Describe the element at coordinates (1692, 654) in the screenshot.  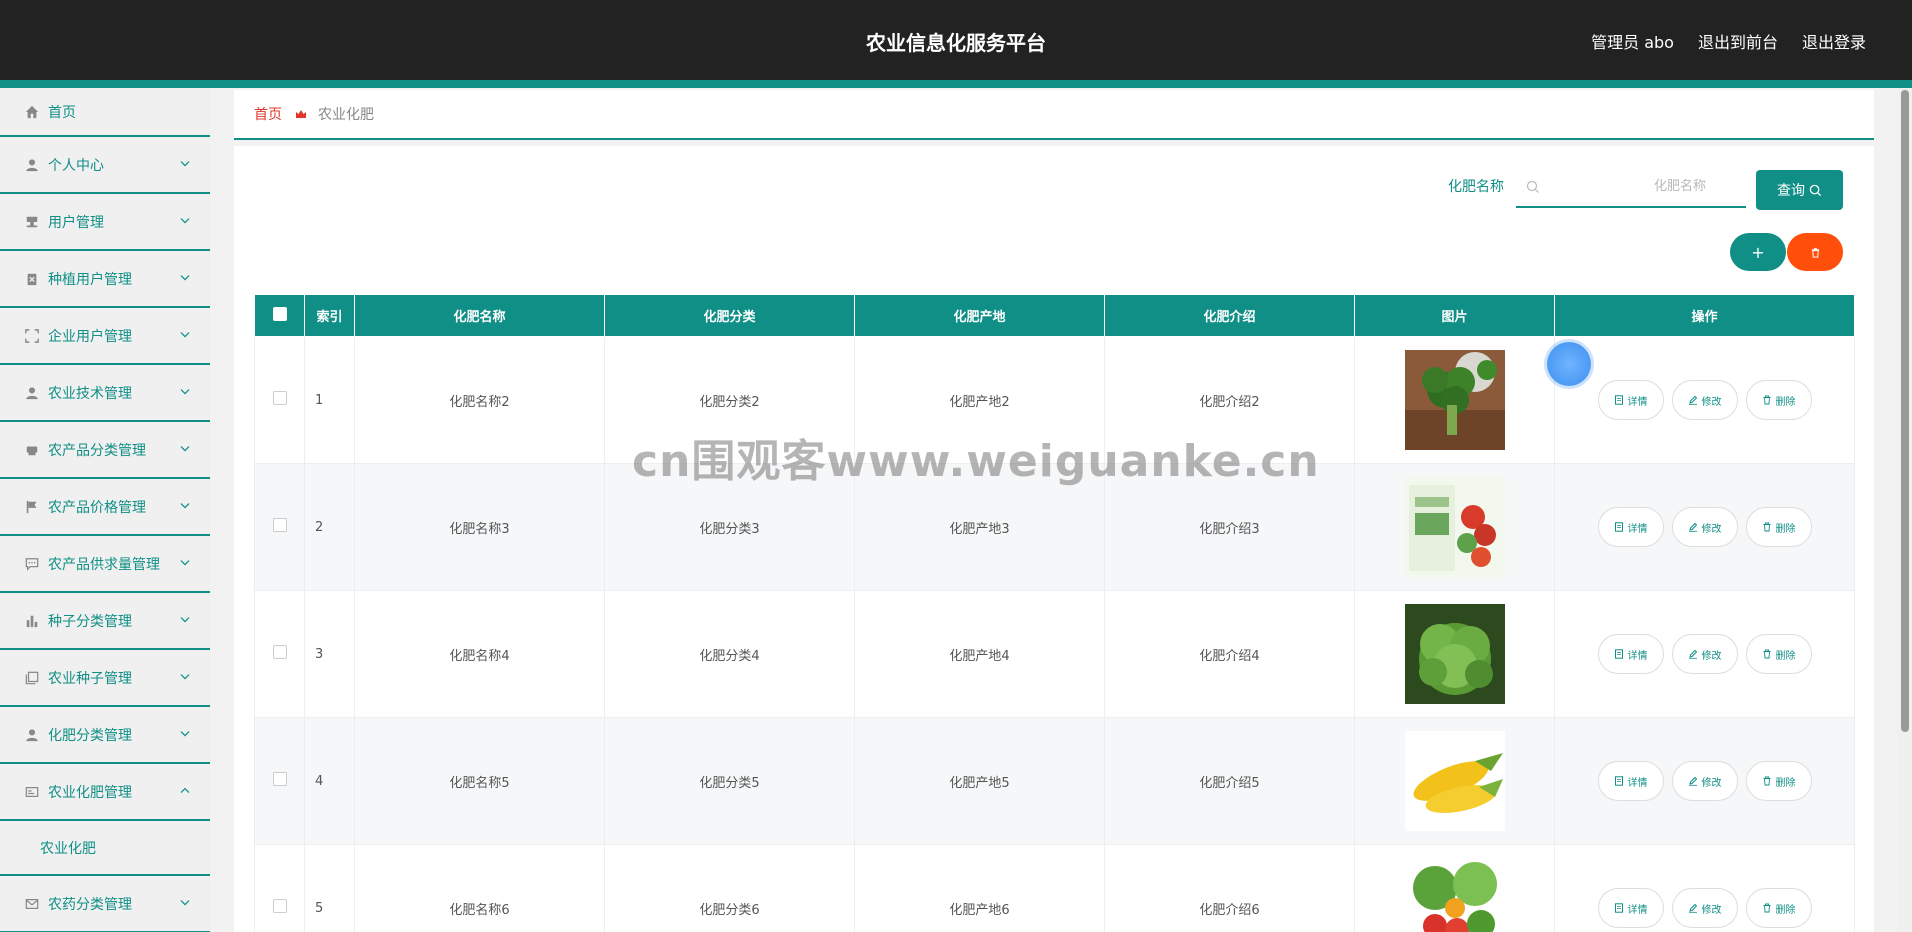
I see `edit-icon` at that location.